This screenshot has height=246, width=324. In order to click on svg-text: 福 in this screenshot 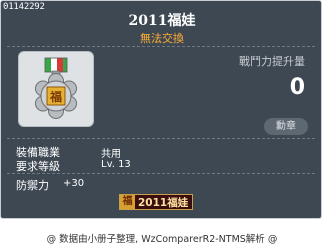, I will do `click(55, 96)`.